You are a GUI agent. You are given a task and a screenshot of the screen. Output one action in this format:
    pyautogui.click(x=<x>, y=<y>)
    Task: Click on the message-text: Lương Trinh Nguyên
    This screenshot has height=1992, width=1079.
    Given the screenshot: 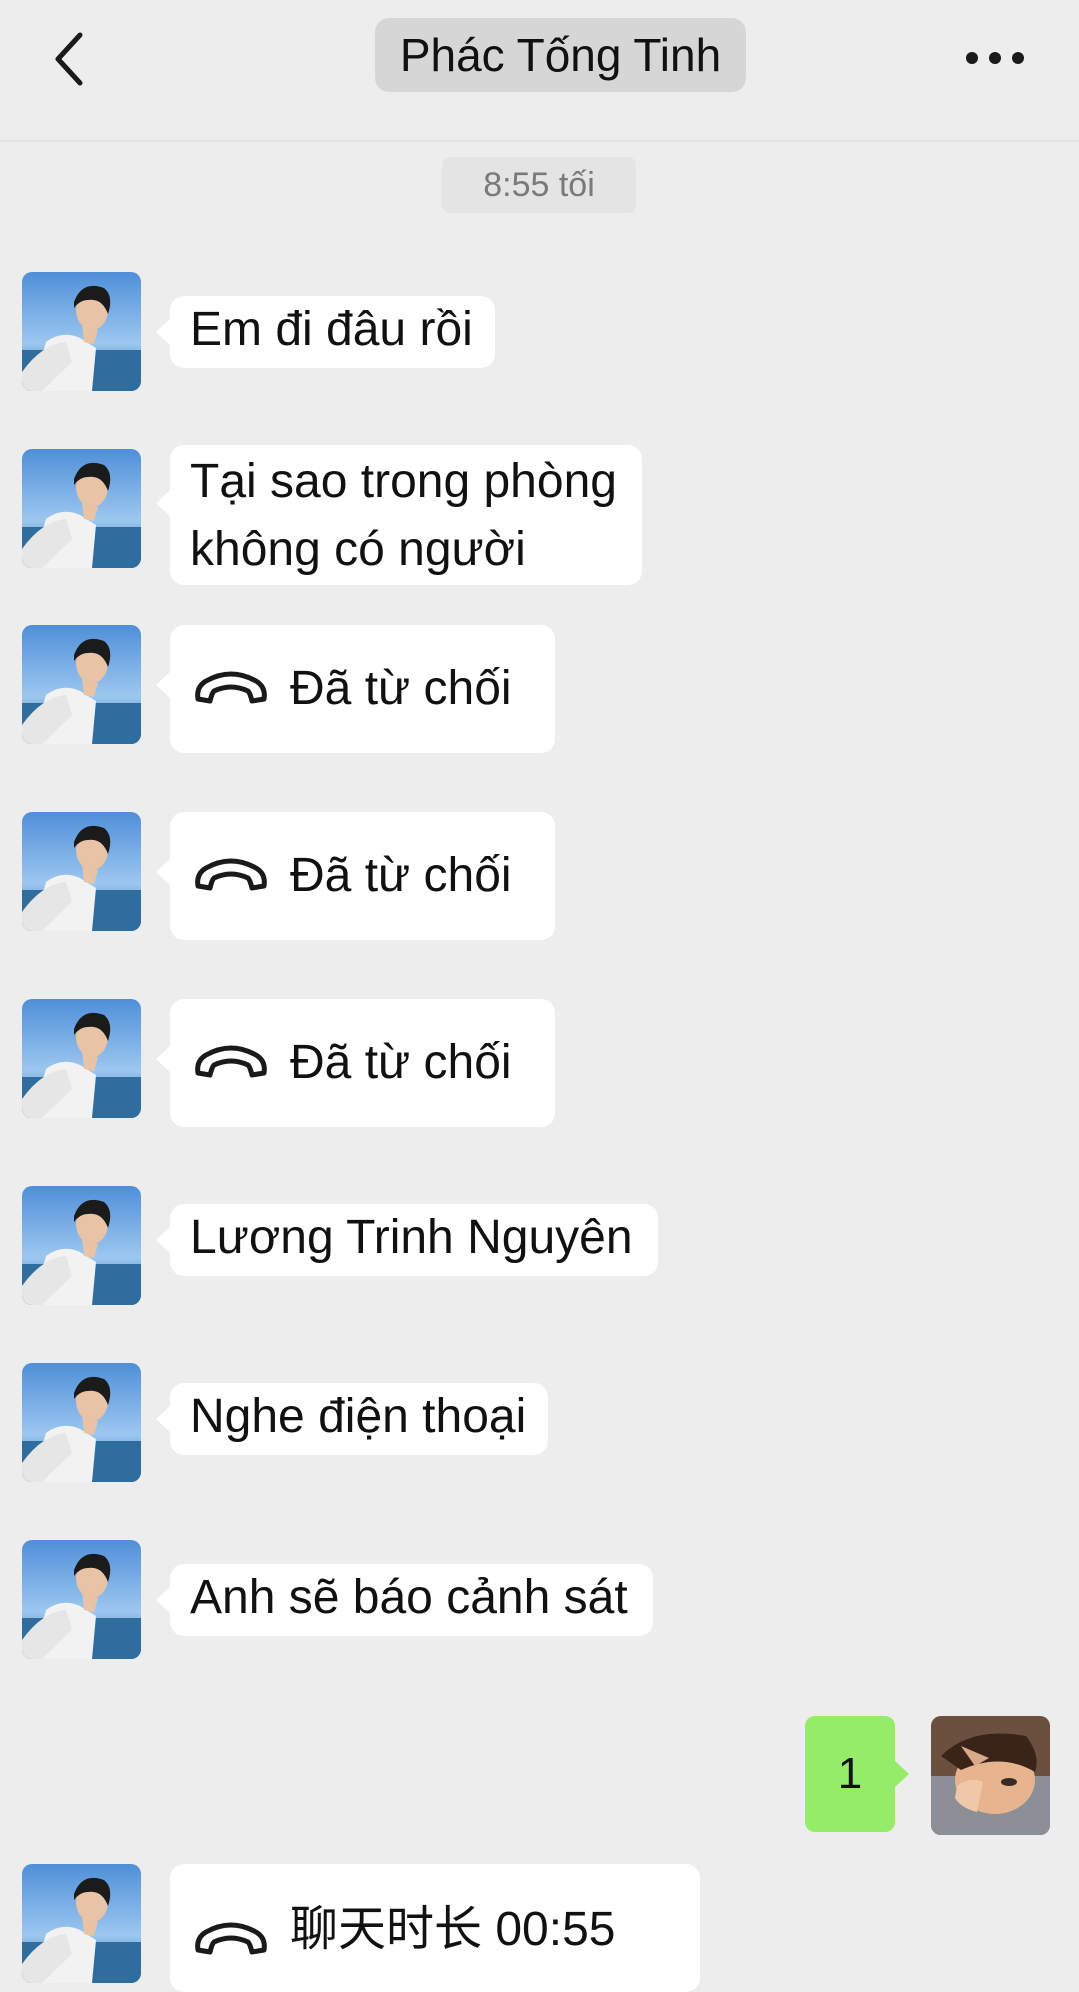 What is the action you would take?
    pyautogui.click(x=411, y=1237)
    